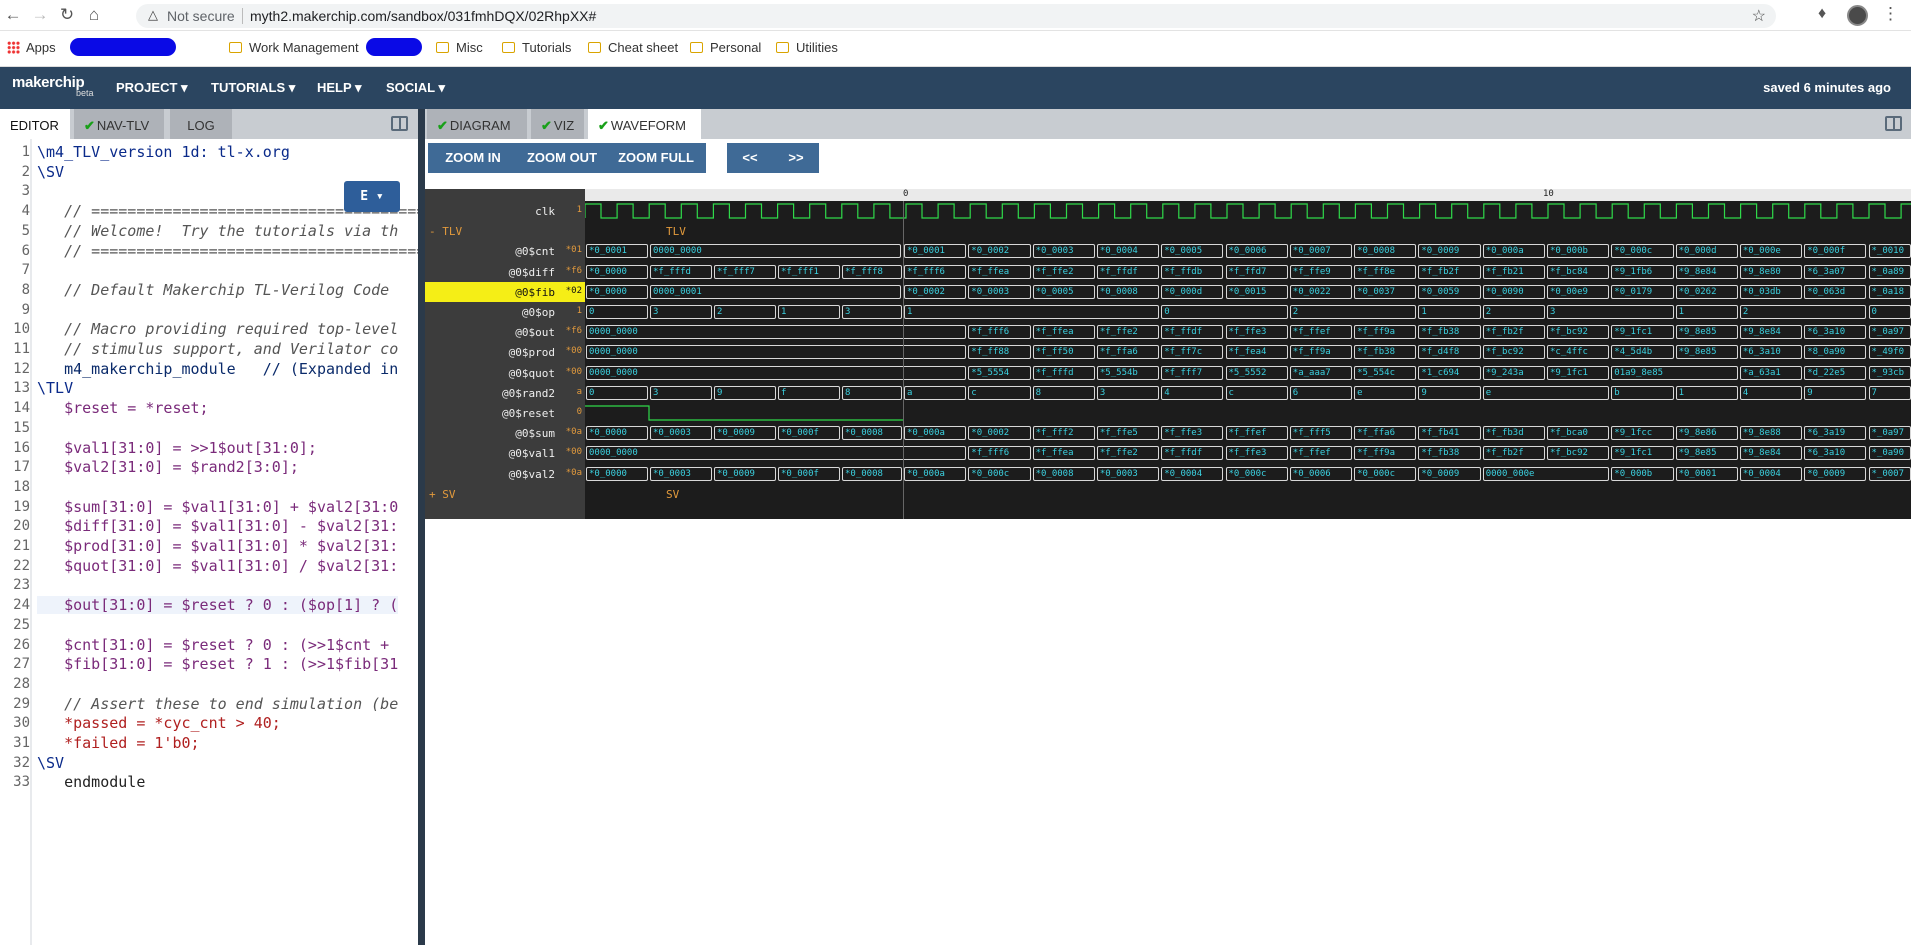 This screenshot has height=945, width=1911. I want to click on home-icon: ⌂, so click(94, 15).